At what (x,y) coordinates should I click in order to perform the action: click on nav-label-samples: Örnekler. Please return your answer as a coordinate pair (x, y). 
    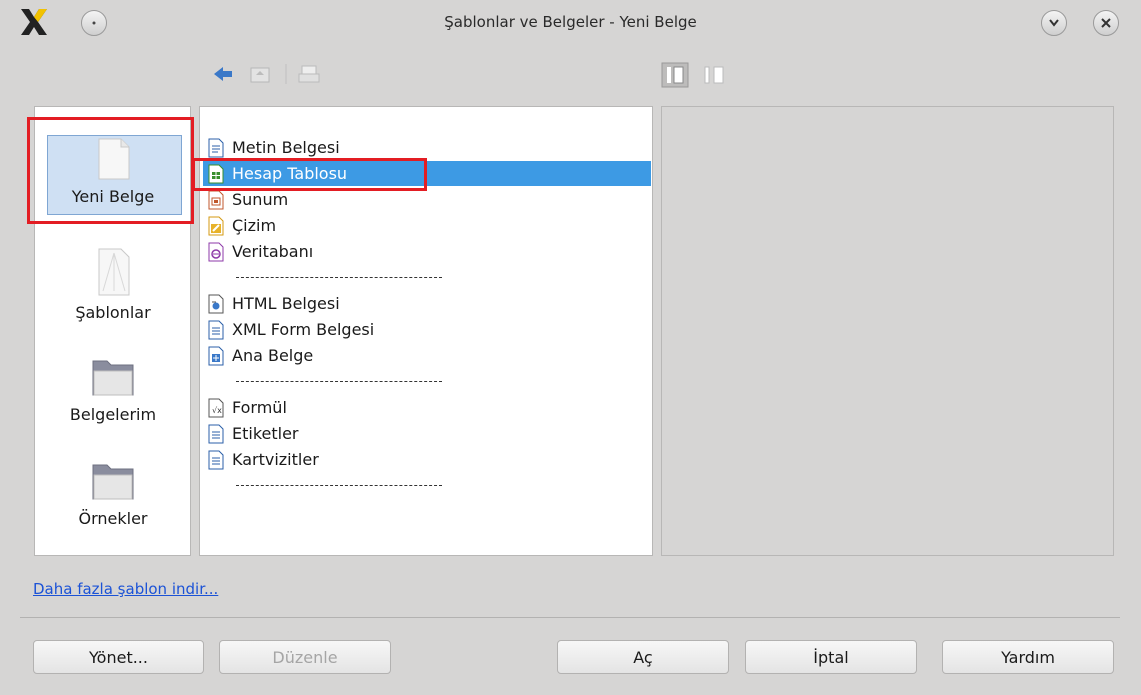
    Looking at the image, I should click on (113, 518).